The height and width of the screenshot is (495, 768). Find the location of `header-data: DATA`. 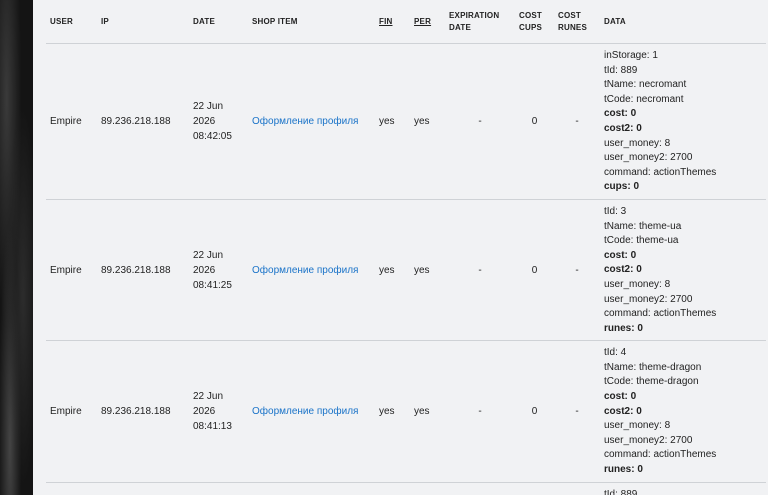

header-data: DATA is located at coordinates (683, 22).